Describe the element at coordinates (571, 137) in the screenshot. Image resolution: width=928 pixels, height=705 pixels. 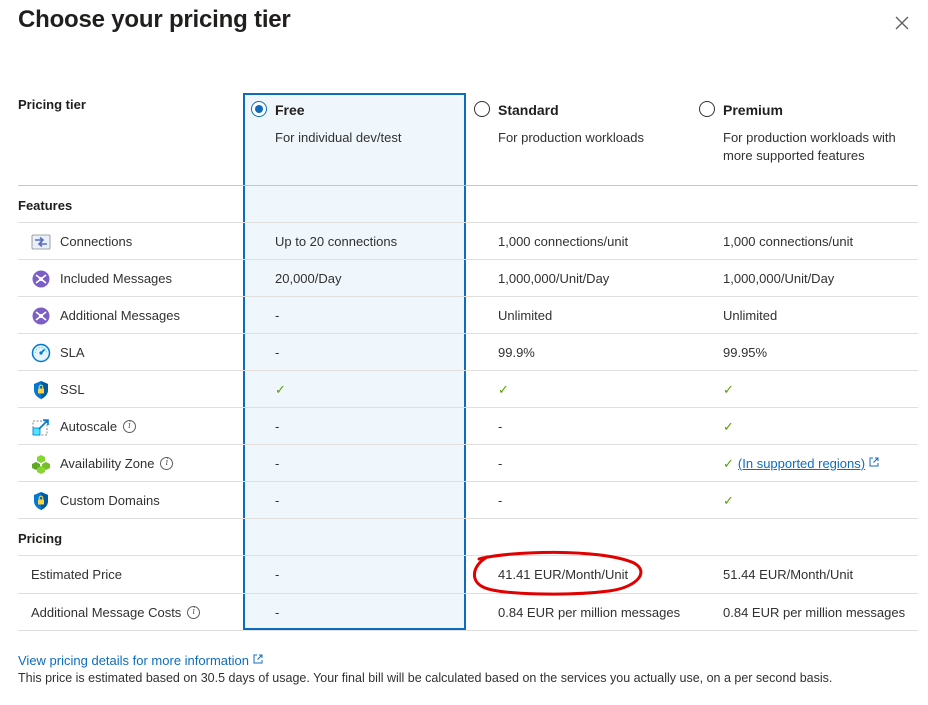
I see `tier-description: For production workloads` at that location.